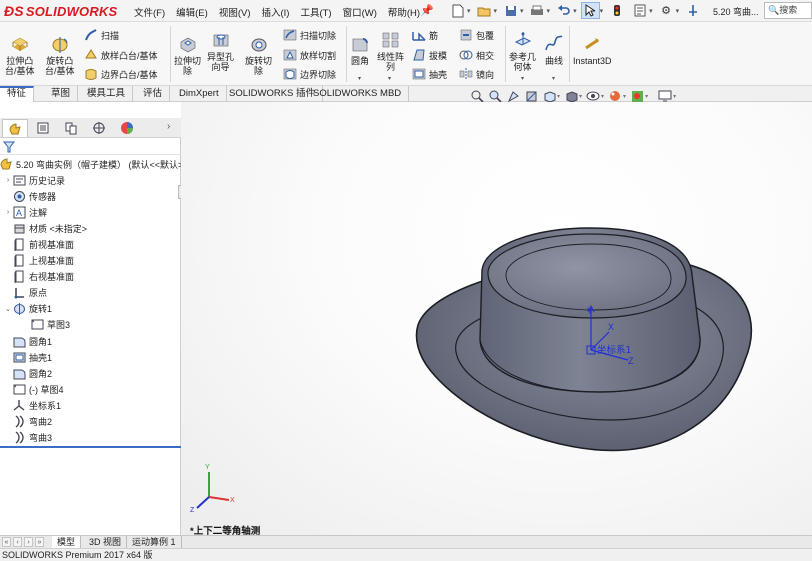  What do you see at coordinates (90, 146) in the screenshot?
I see `tree-filter` at bounding box center [90, 146].